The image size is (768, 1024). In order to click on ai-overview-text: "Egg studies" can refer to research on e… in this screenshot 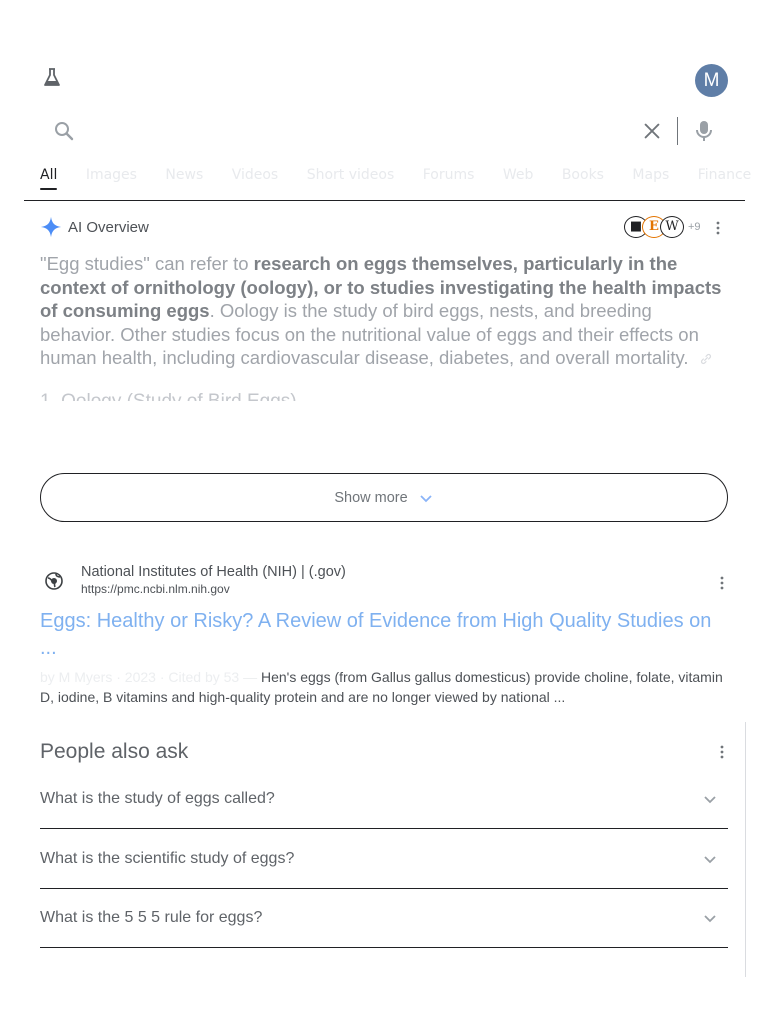, I will do `click(385, 311)`.